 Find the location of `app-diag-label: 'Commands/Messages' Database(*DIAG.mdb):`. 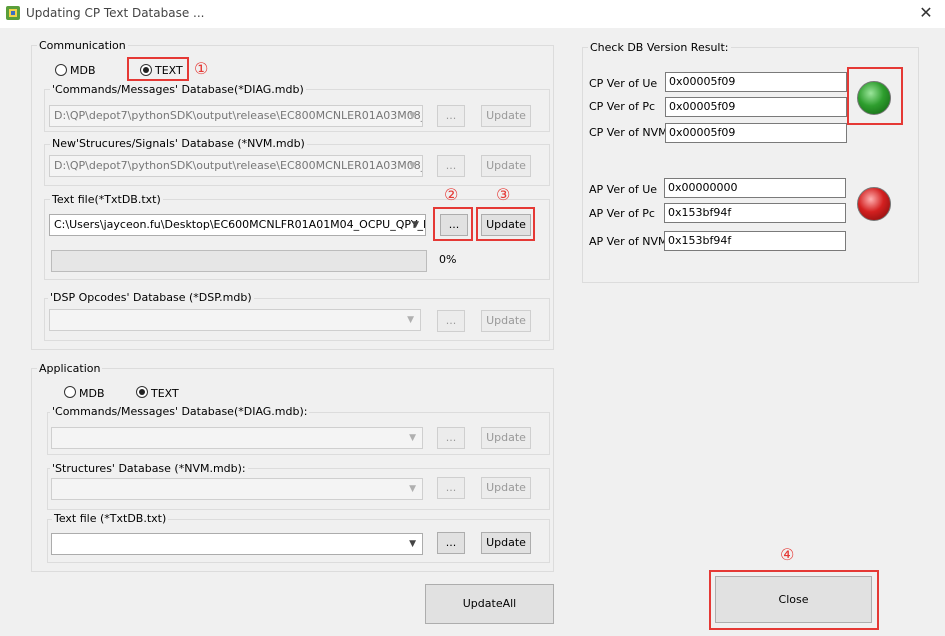

app-diag-label: 'Commands/Messages' Database(*DIAG.mdb): is located at coordinates (180, 411).